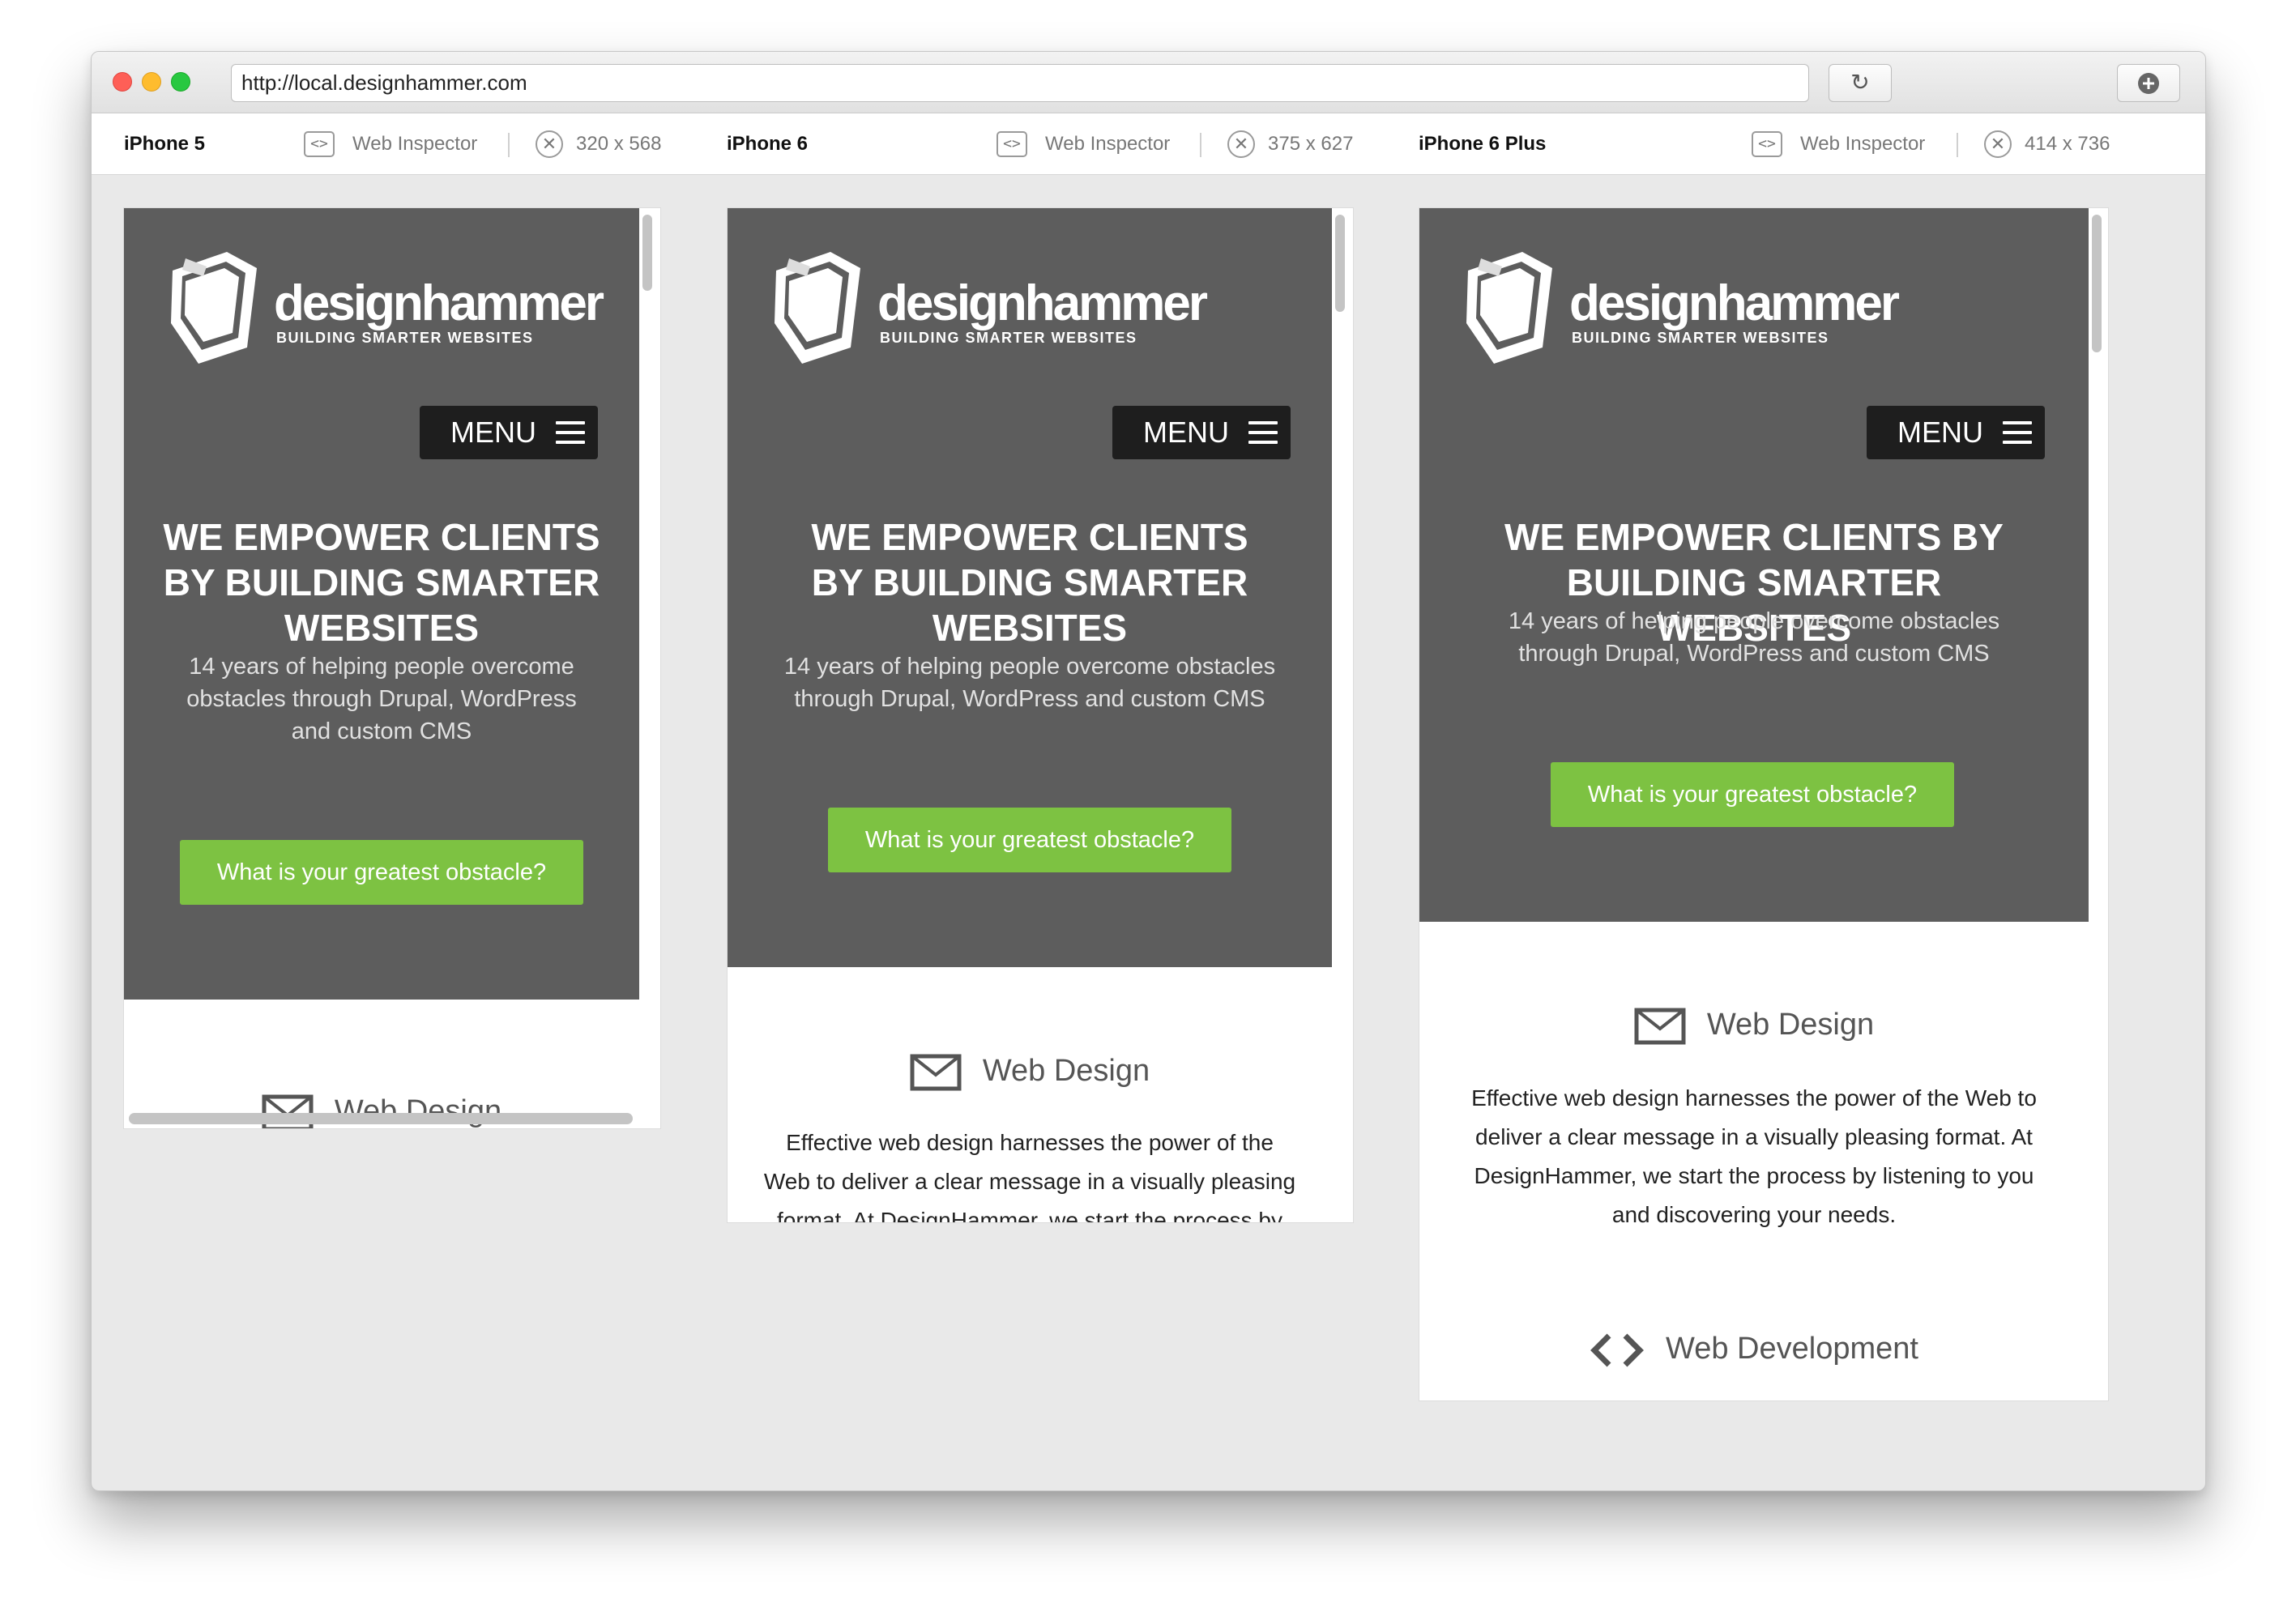  Describe the element at coordinates (768, 144) in the screenshot. I see `device-name: iPhone 6` at that location.